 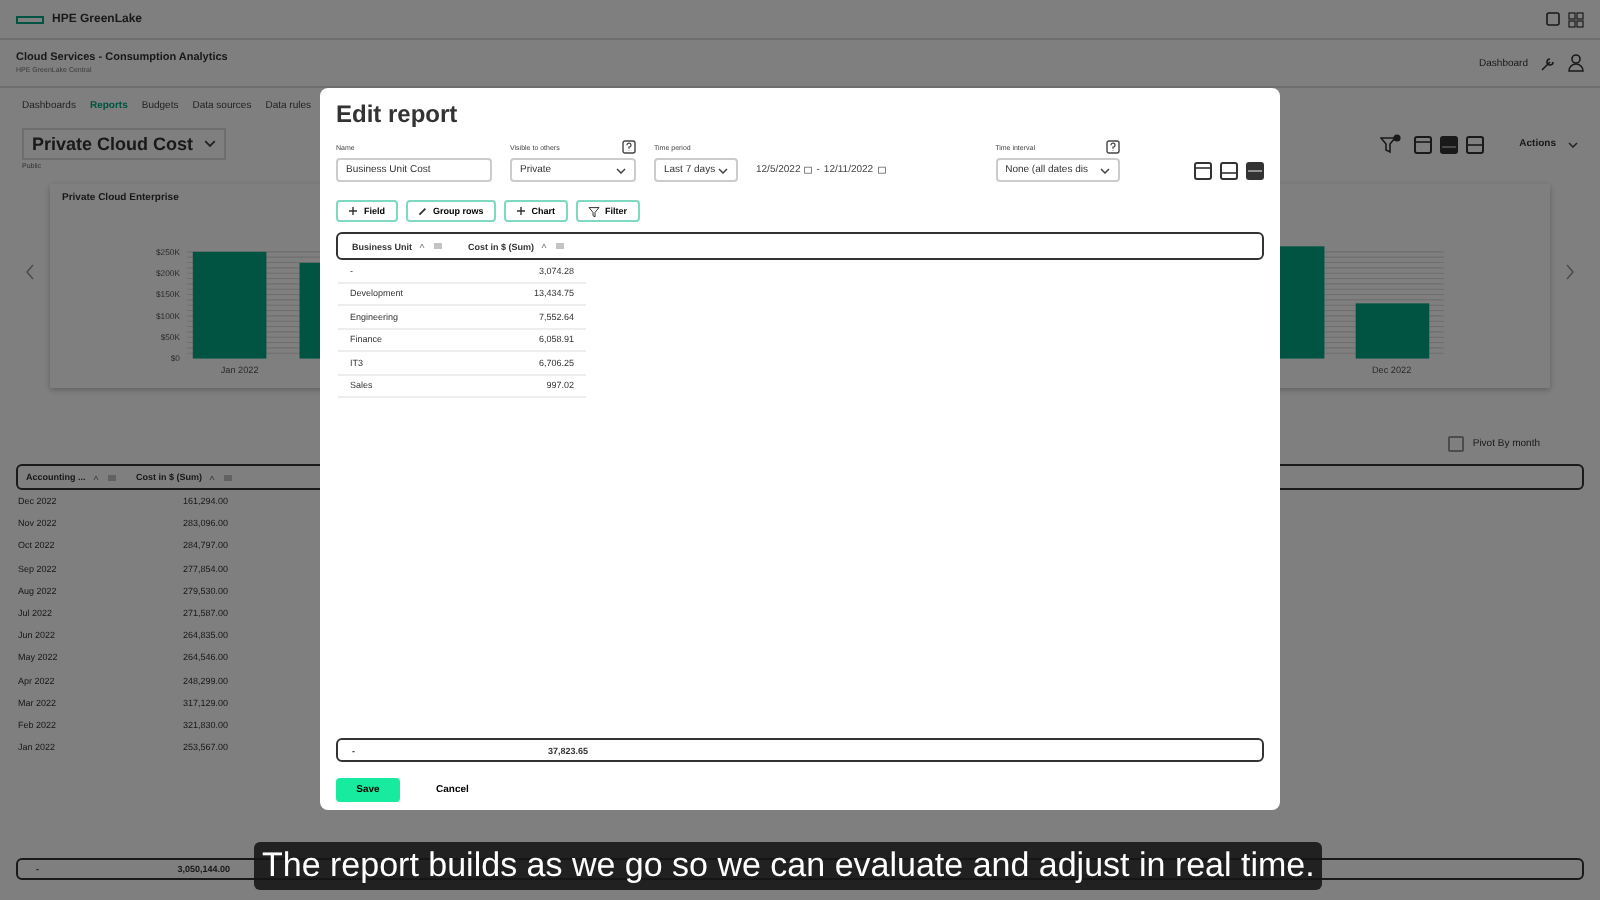 I want to click on user-icon, so click(x=1576, y=63).